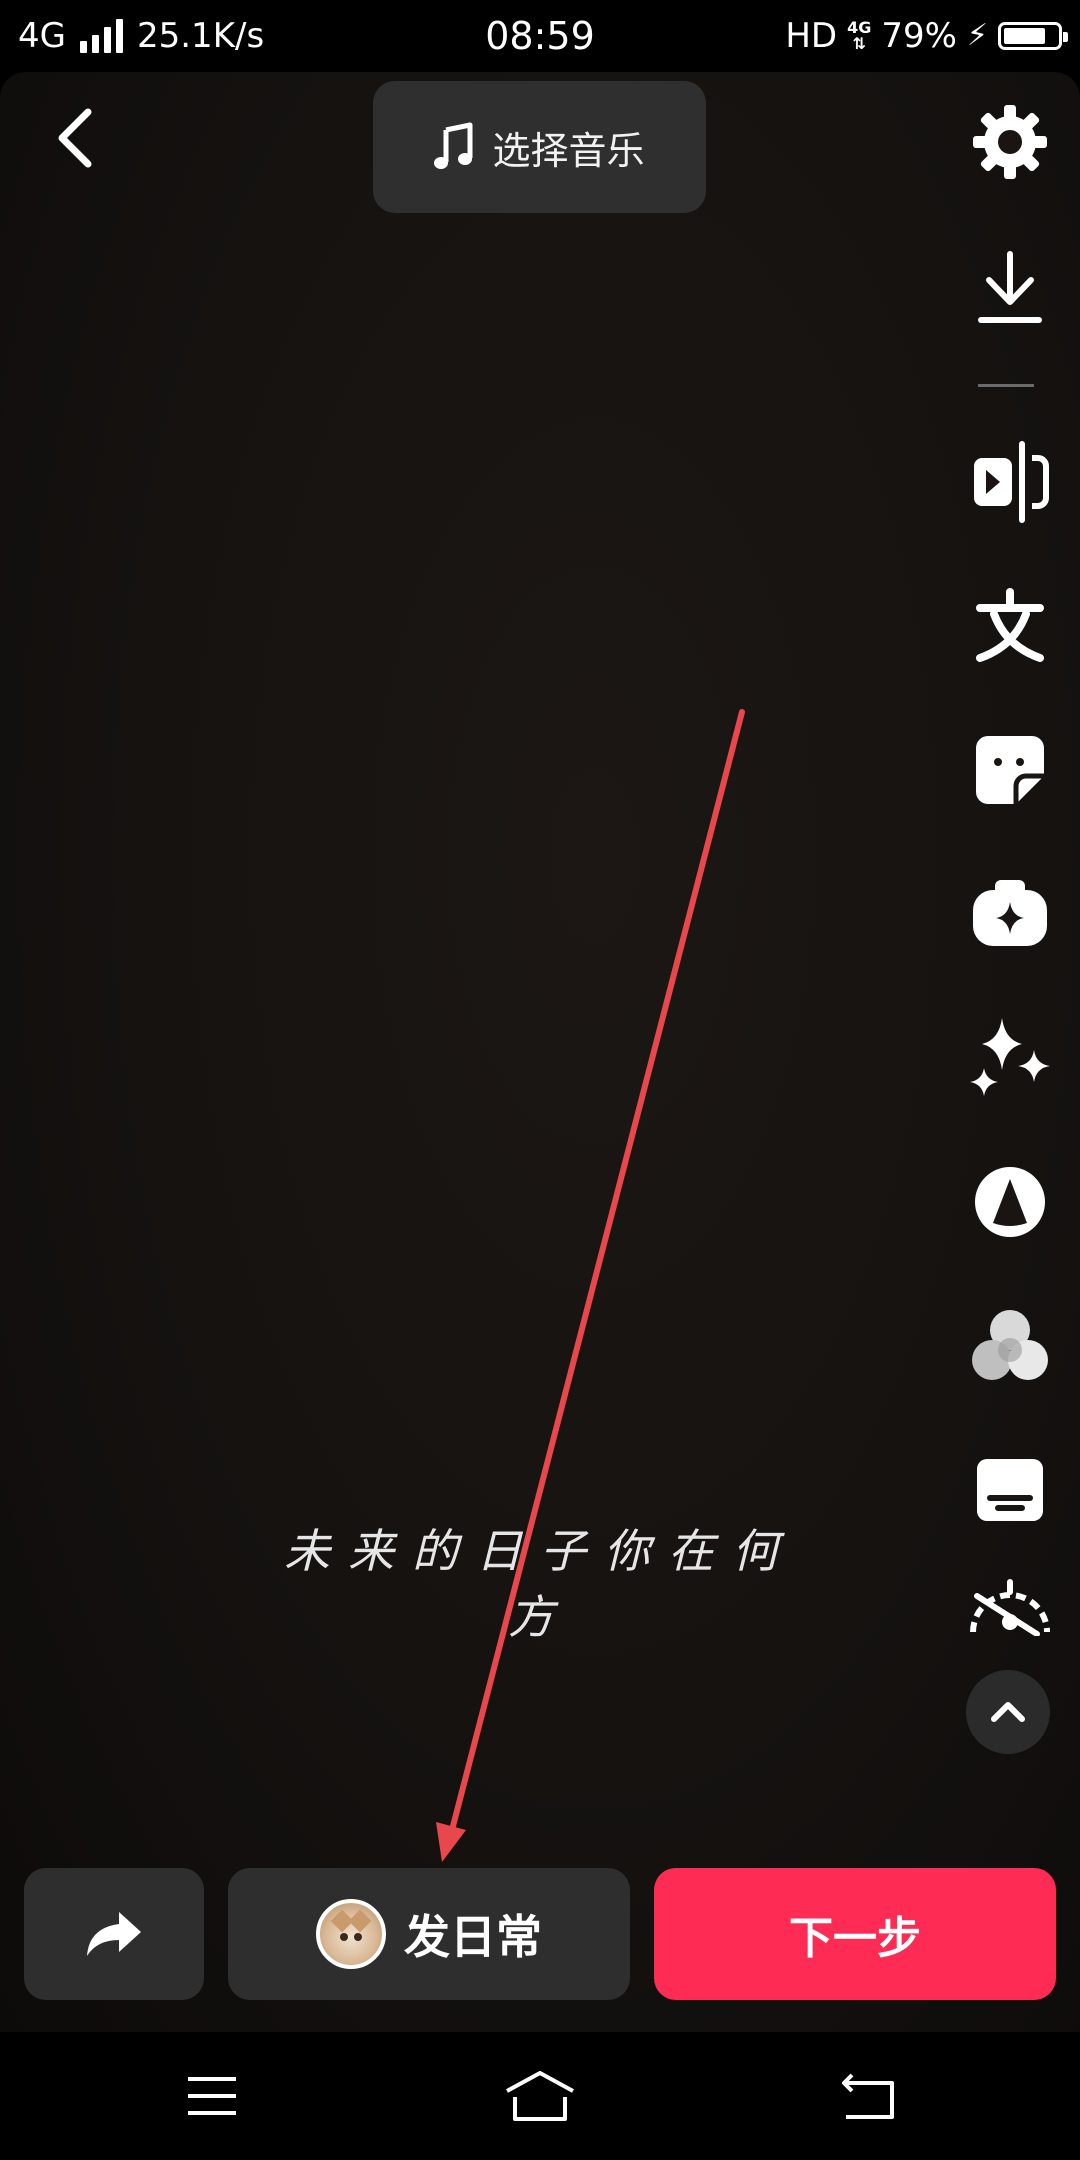  I want to click on collapse-toolbar-button, so click(1008, 1712).